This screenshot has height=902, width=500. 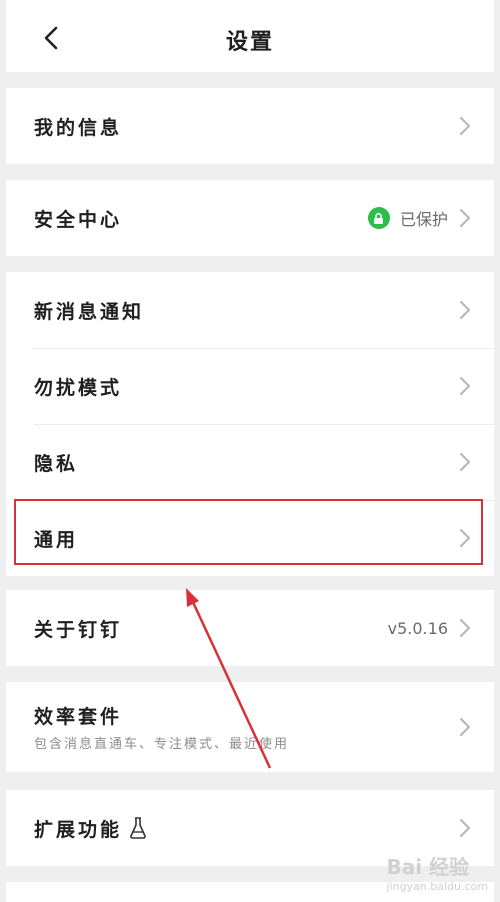 I want to click on header-bar: 设置, so click(x=250, y=36).